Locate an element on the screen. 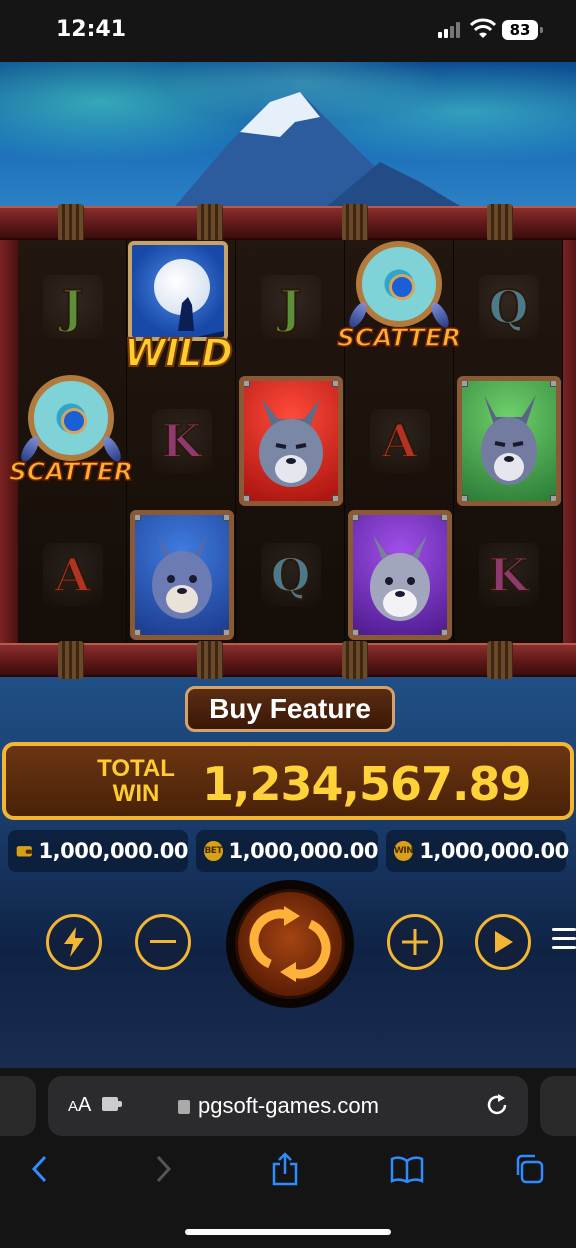  autoplay-button is located at coordinates (503, 942).